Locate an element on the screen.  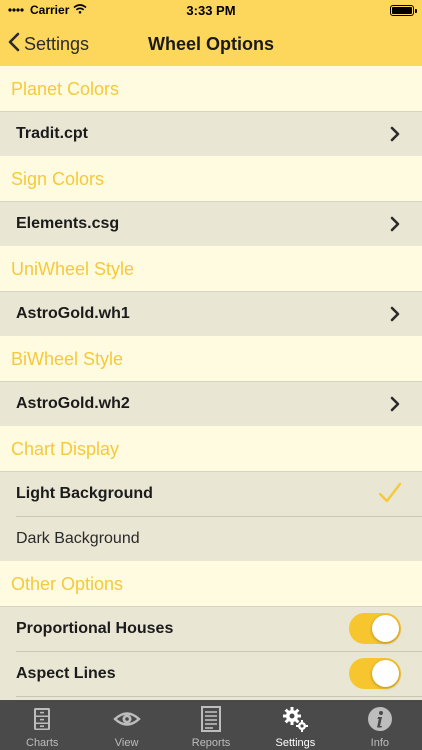
planet-colors-row: Tradit.cpt is located at coordinates (211, 133).